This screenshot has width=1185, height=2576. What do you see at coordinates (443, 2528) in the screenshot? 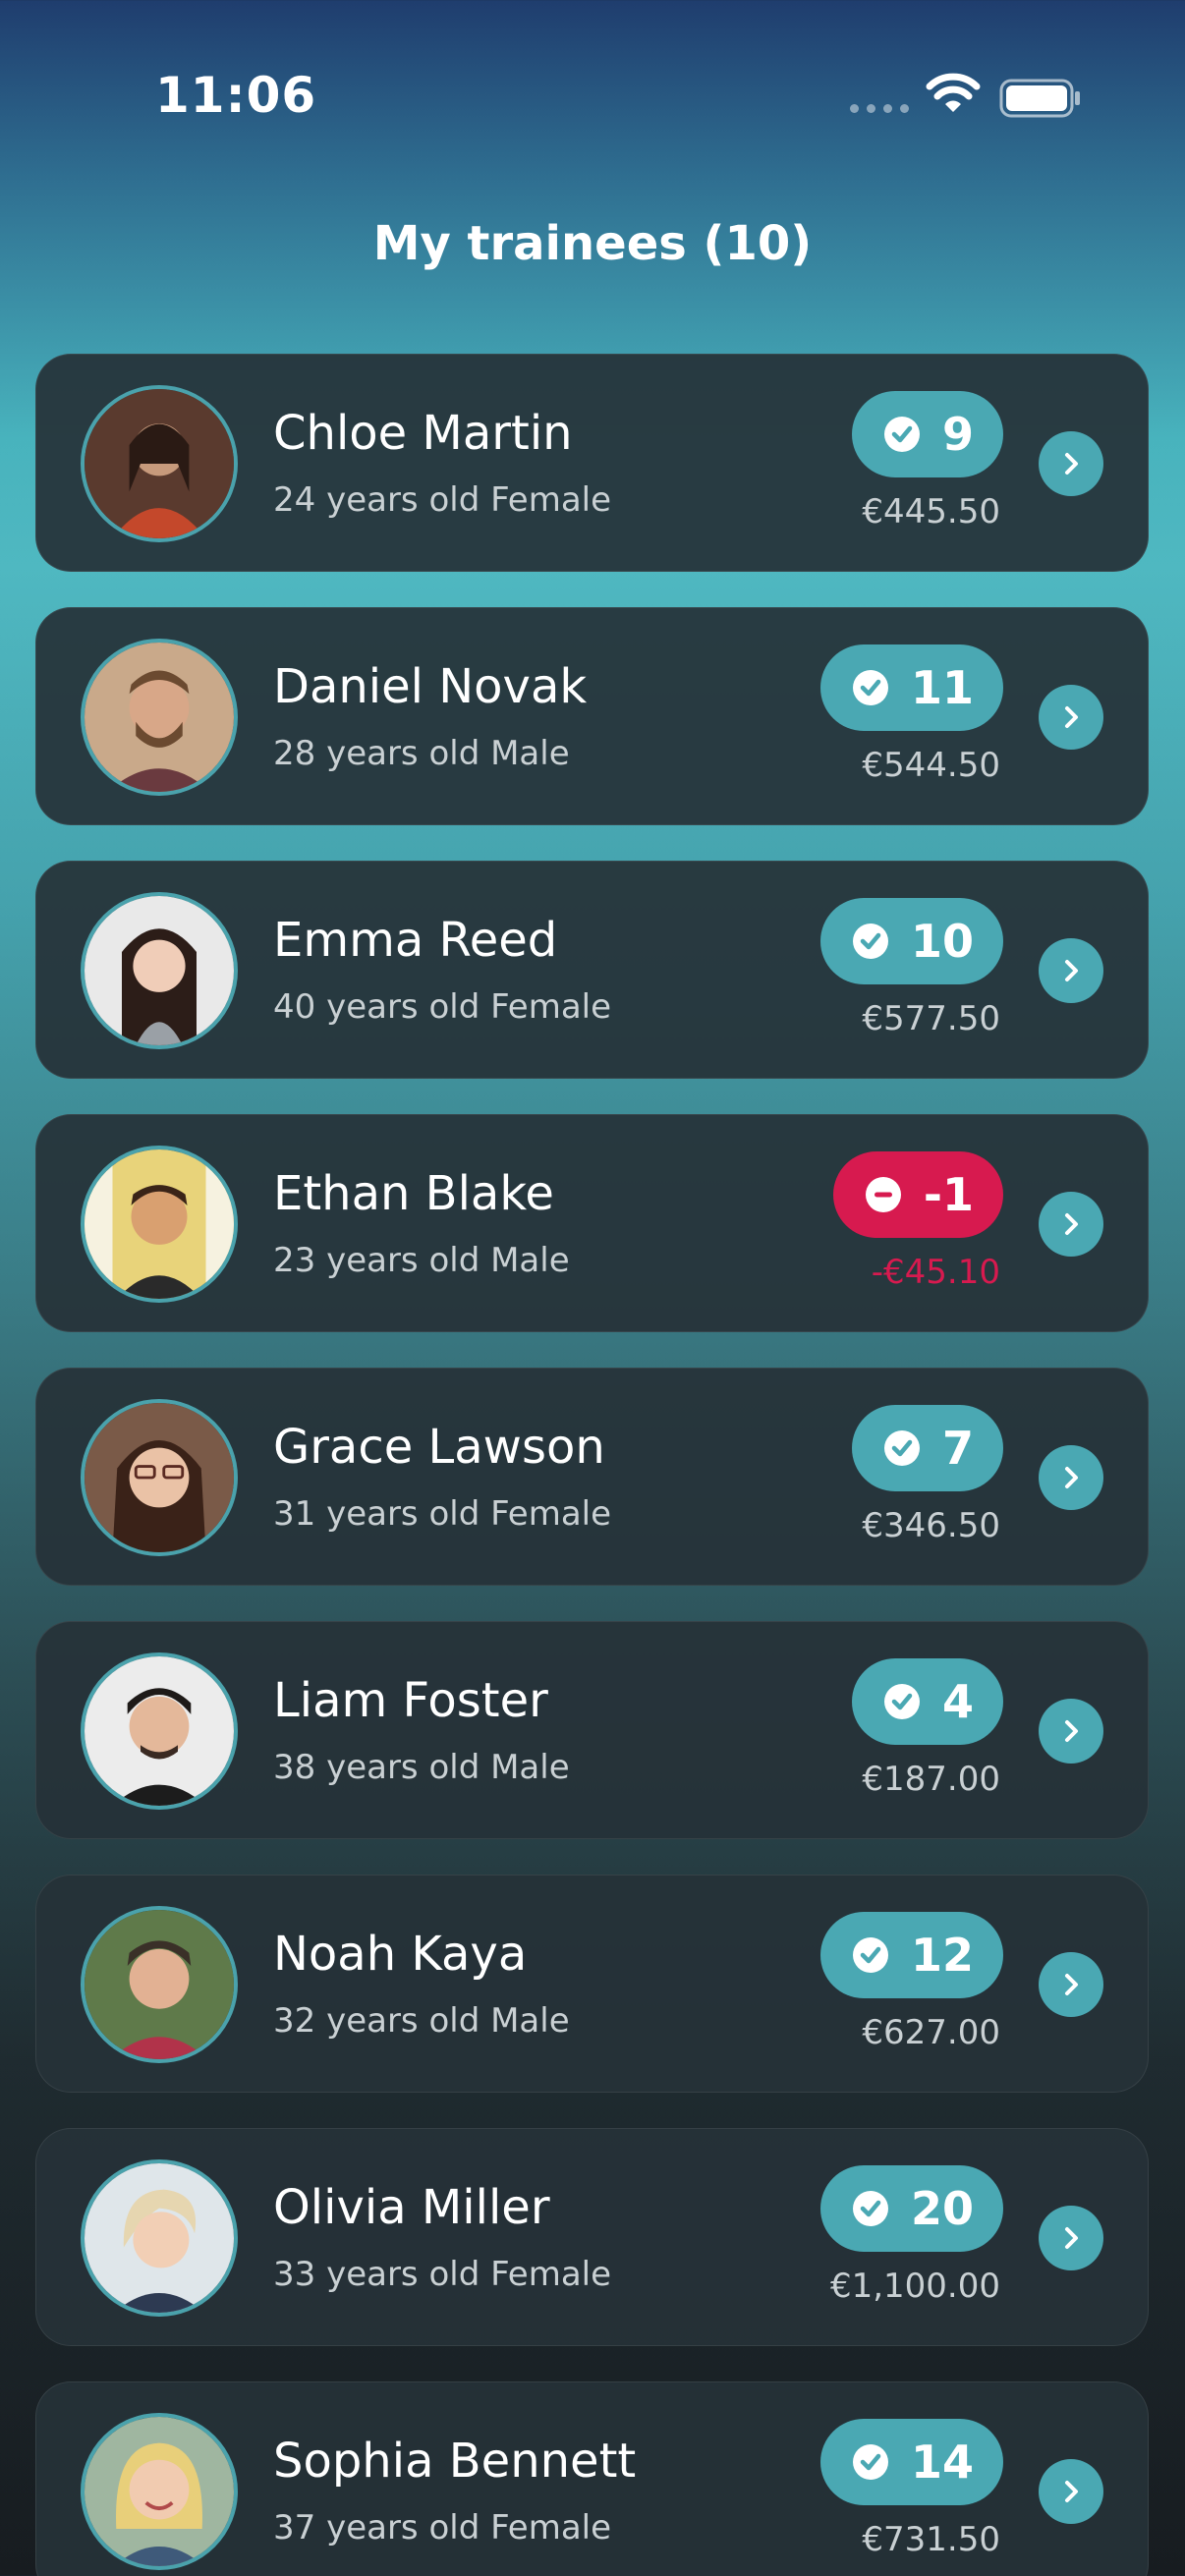
I see `trainee-details: 37 years old Female` at bounding box center [443, 2528].